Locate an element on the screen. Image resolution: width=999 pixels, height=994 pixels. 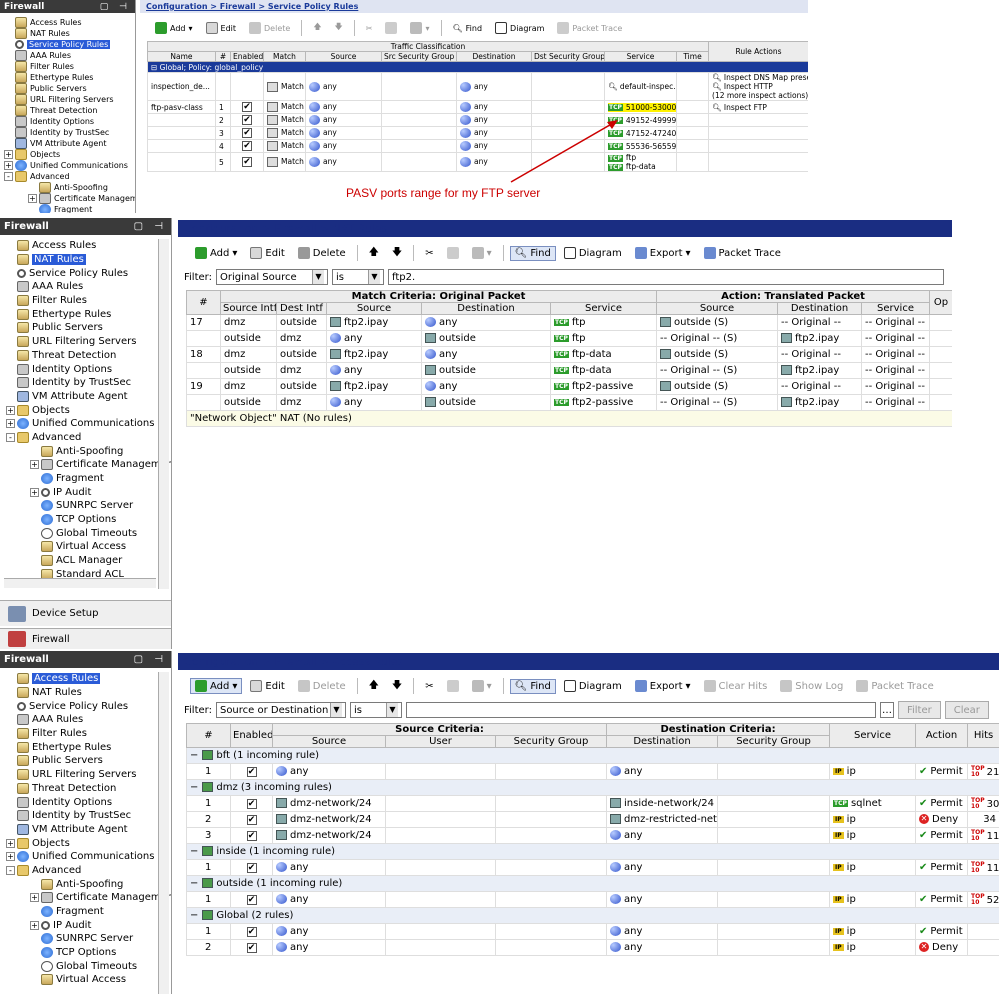
filter-button: Filter is located at coordinates (919, 710).